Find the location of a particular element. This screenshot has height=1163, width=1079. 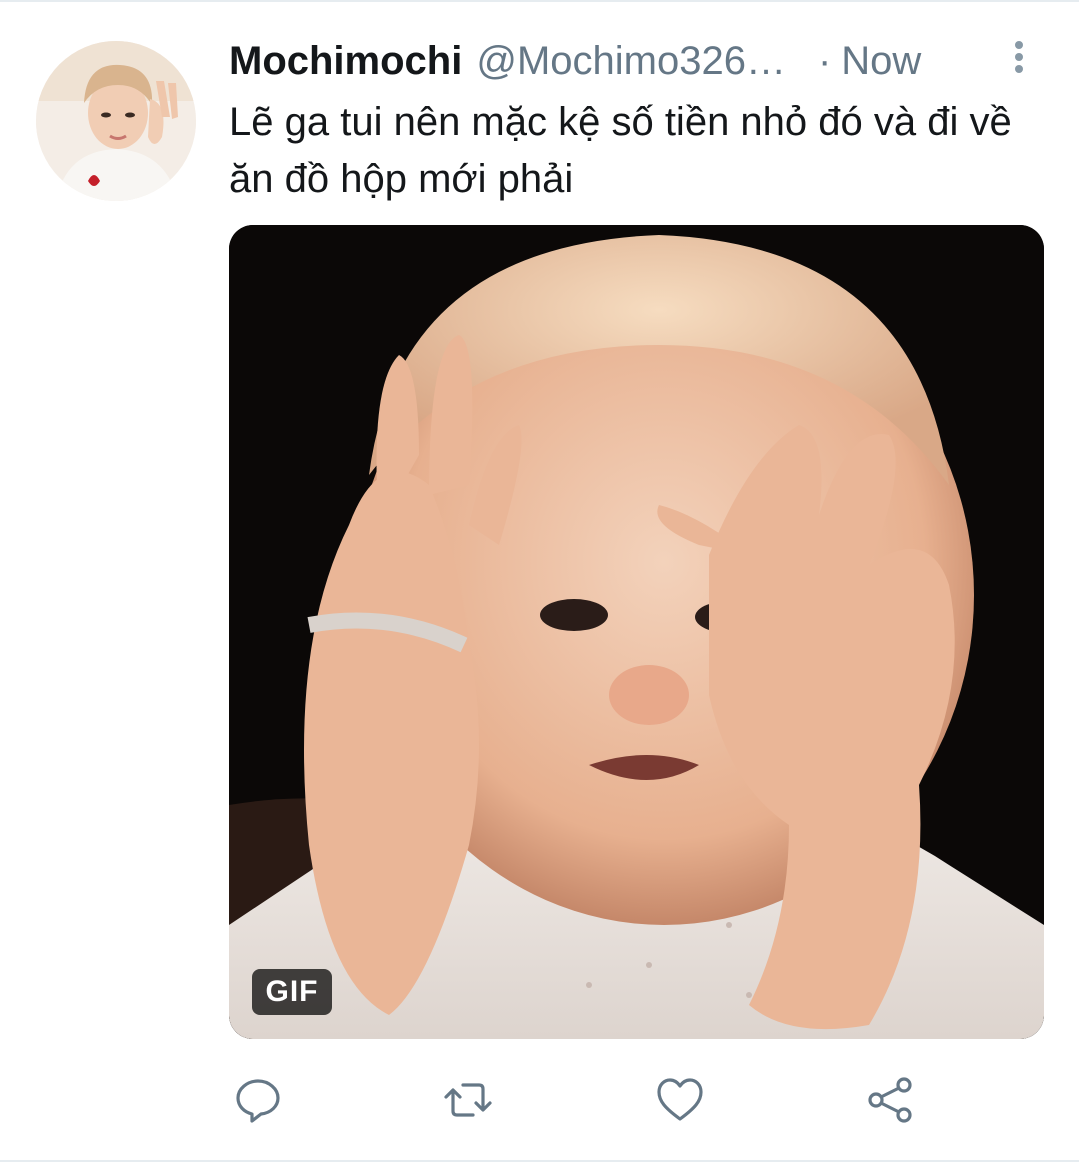

timestamp: Now is located at coordinates (881, 61).